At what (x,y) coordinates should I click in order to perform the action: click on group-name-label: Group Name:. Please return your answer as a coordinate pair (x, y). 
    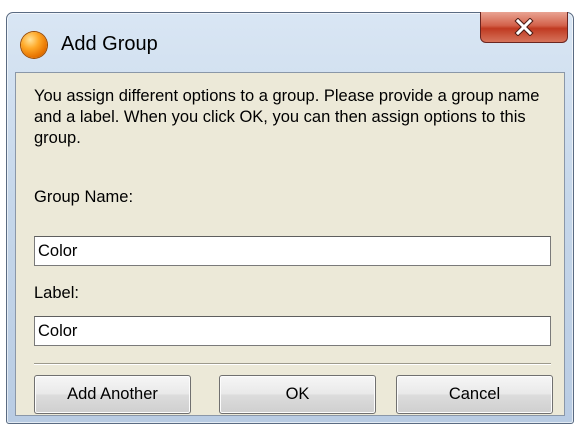
    Looking at the image, I should click on (84, 197).